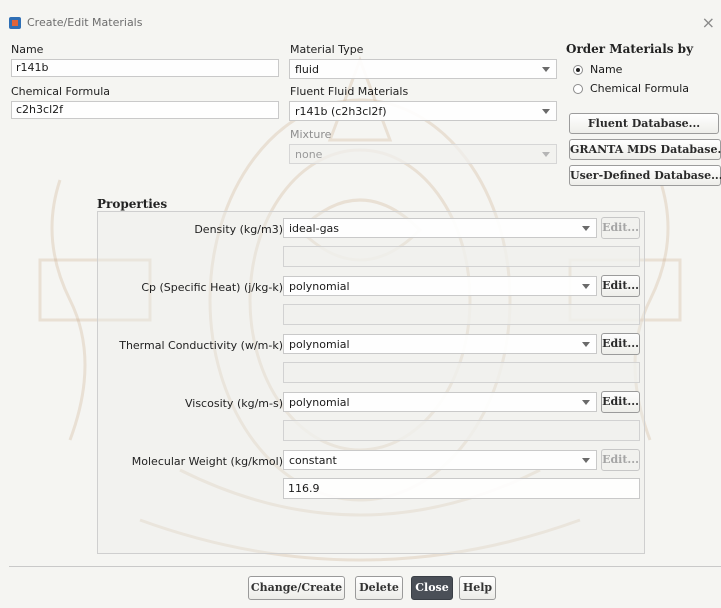 The image size is (721, 608). Describe the element at coordinates (461, 430) in the screenshot. I see `viscosity-value-field` at that location.